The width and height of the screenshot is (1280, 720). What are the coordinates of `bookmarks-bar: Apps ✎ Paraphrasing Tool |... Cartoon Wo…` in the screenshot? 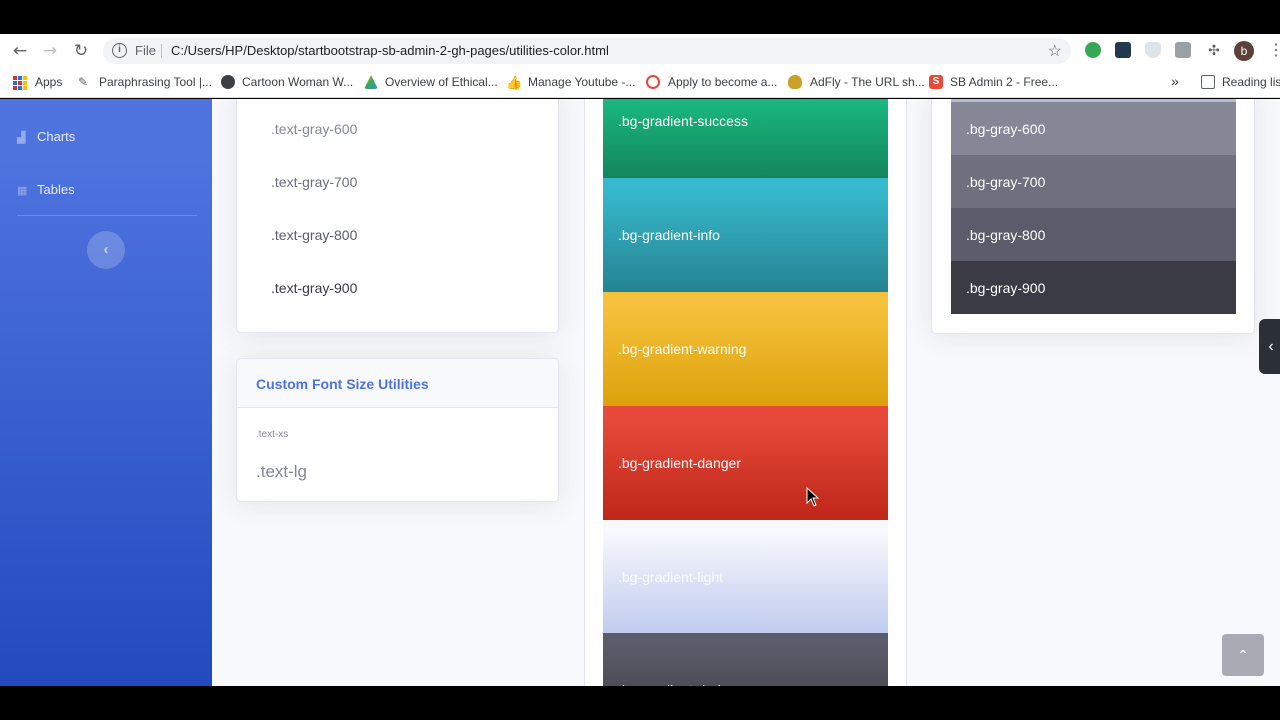 It's located at (640, 83).